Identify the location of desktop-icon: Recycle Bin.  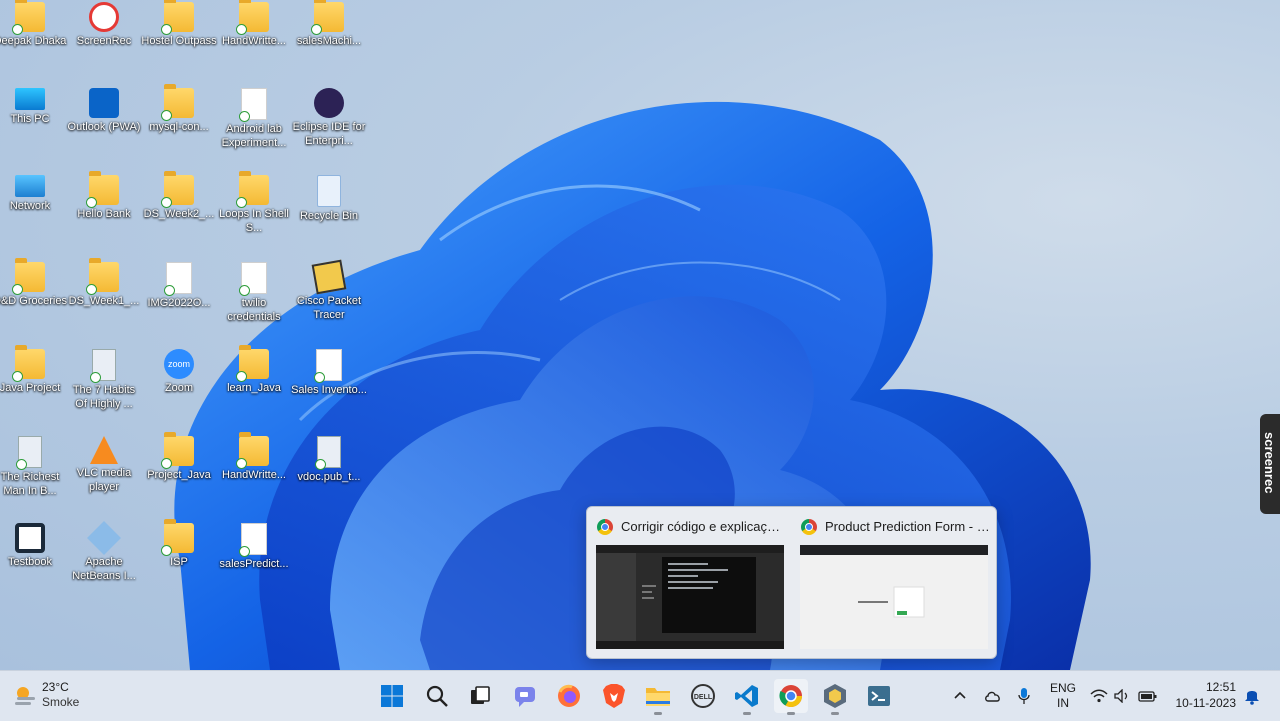
(329, 199).